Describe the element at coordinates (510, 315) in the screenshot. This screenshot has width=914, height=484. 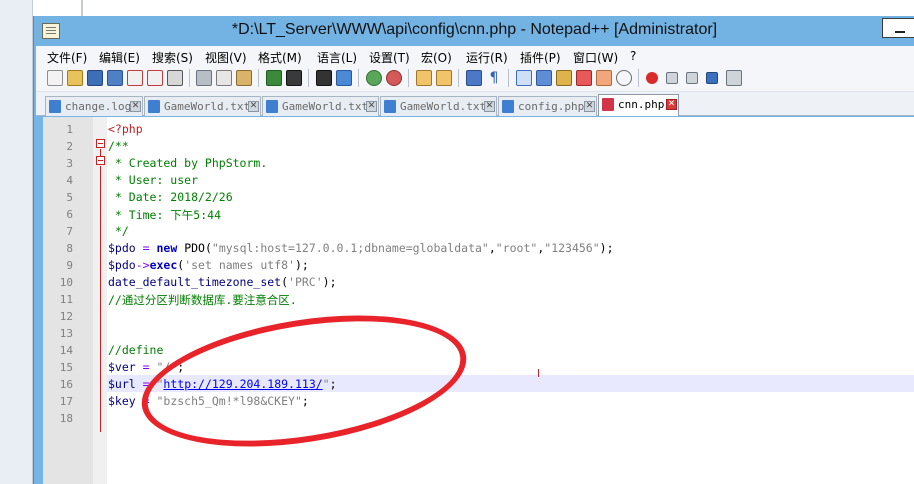
I see `code-line` at that location.